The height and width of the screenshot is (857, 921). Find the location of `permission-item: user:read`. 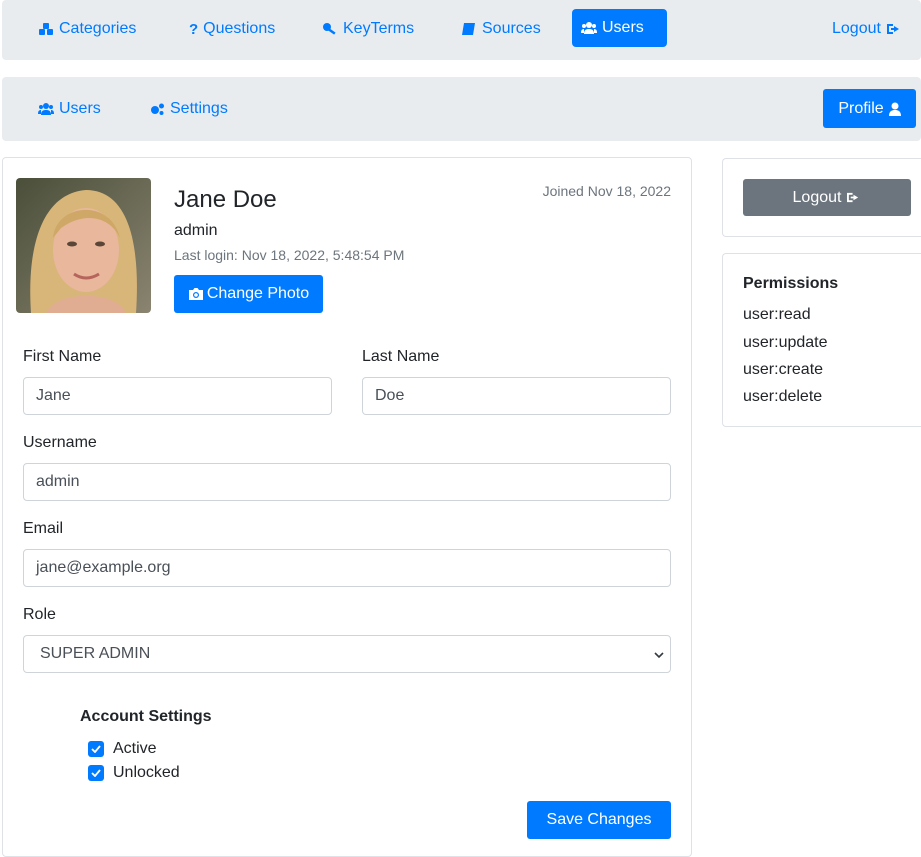

permission-item: user:read is located at coordinates (777, 314).